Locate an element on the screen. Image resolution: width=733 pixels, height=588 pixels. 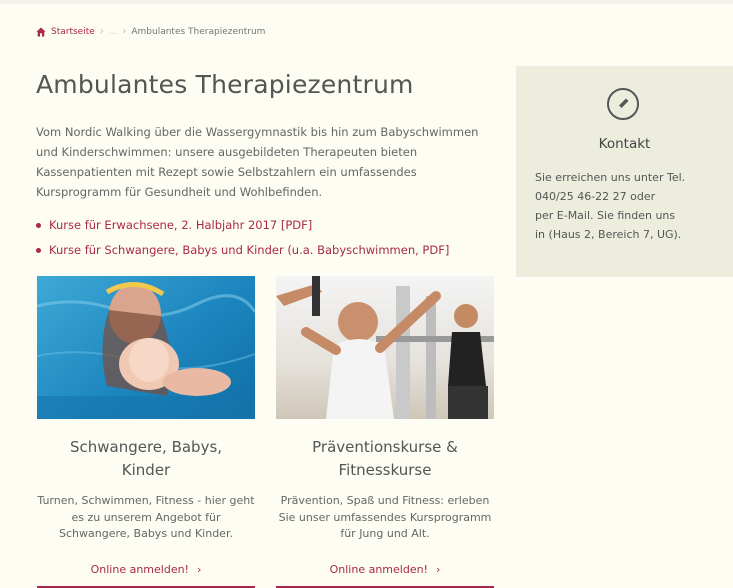
baby-swimming-illustration is located at coordinates (146, 350).